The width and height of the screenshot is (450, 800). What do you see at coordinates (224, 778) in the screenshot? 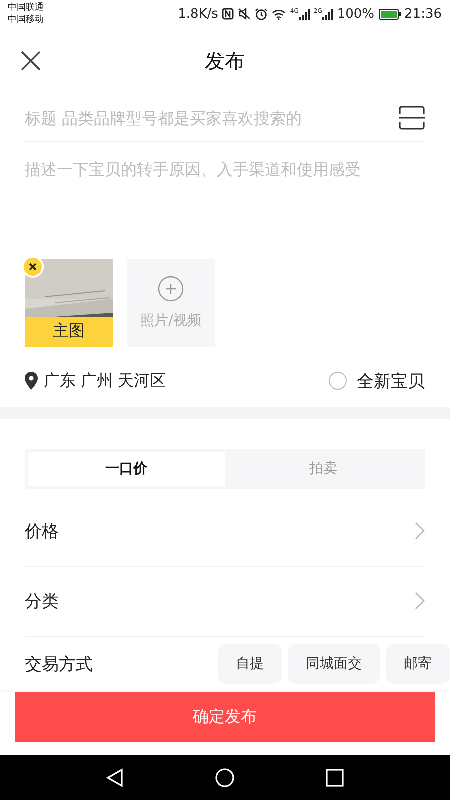
I see `home-icon` at bounding box center [224, 778].